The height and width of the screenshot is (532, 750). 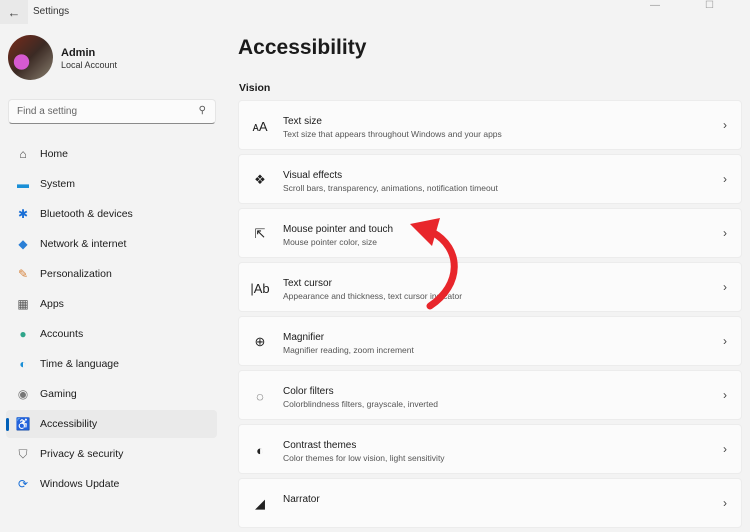 What do you see at coordinates (304, 337) in the screenshot?
I see `card-title: Magnifier` at bounding box center [304, 337].